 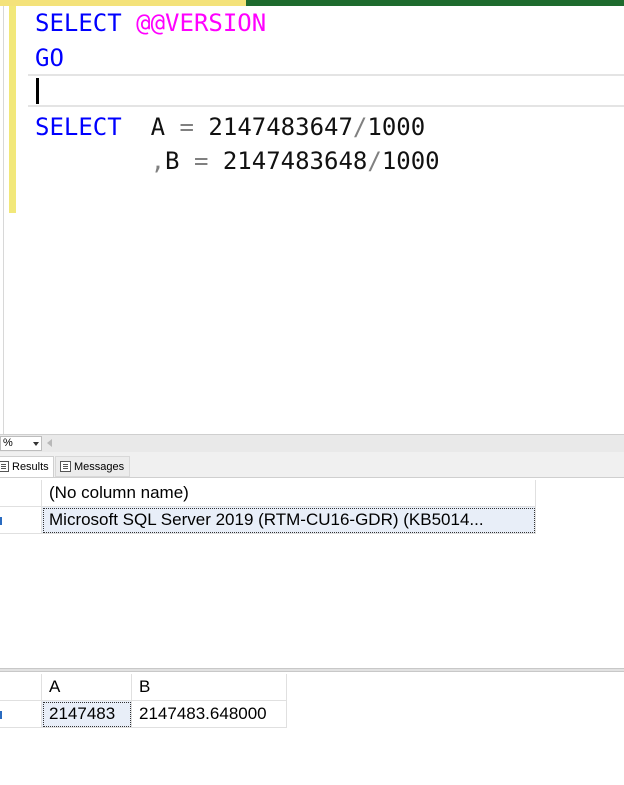 I want to click on grid2-column-header-a: A, so click(x=87, y=687).